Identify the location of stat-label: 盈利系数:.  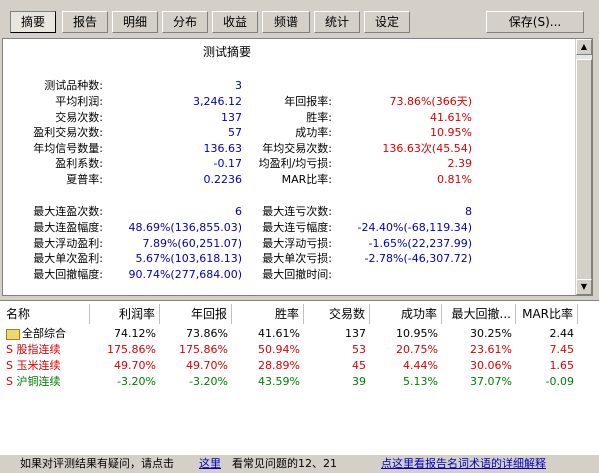
(79, 163).